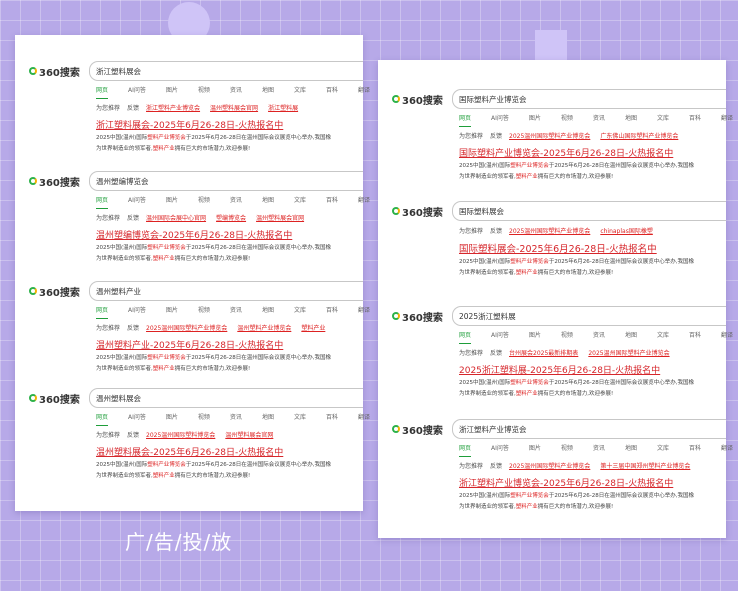  Describe the element at coordinates (176, 218) in the screenshot. I see `recommend-link: 温州国际会展中心官网` at that location.